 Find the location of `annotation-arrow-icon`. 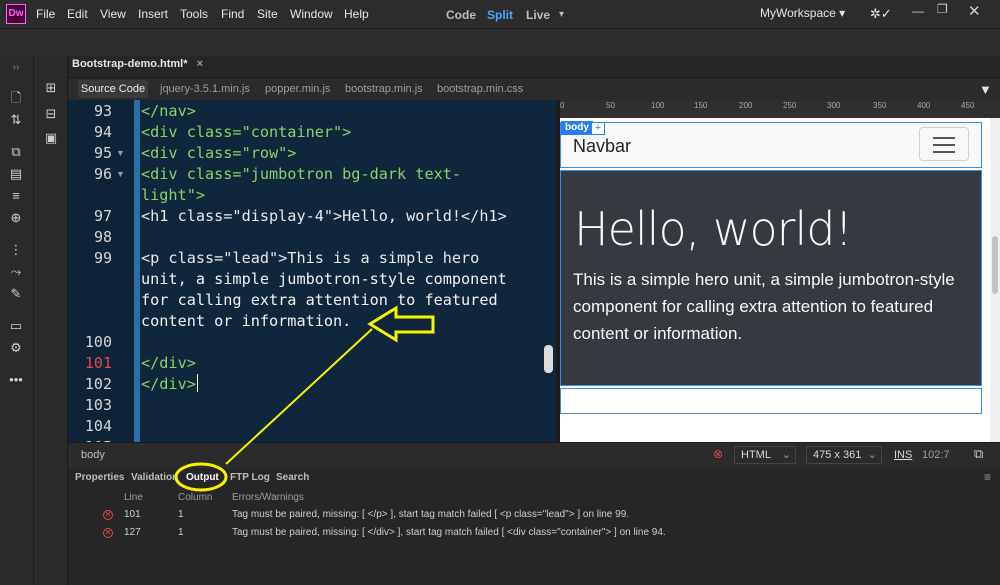

annotation-arrow-icon is located at coordinates (401, 324).